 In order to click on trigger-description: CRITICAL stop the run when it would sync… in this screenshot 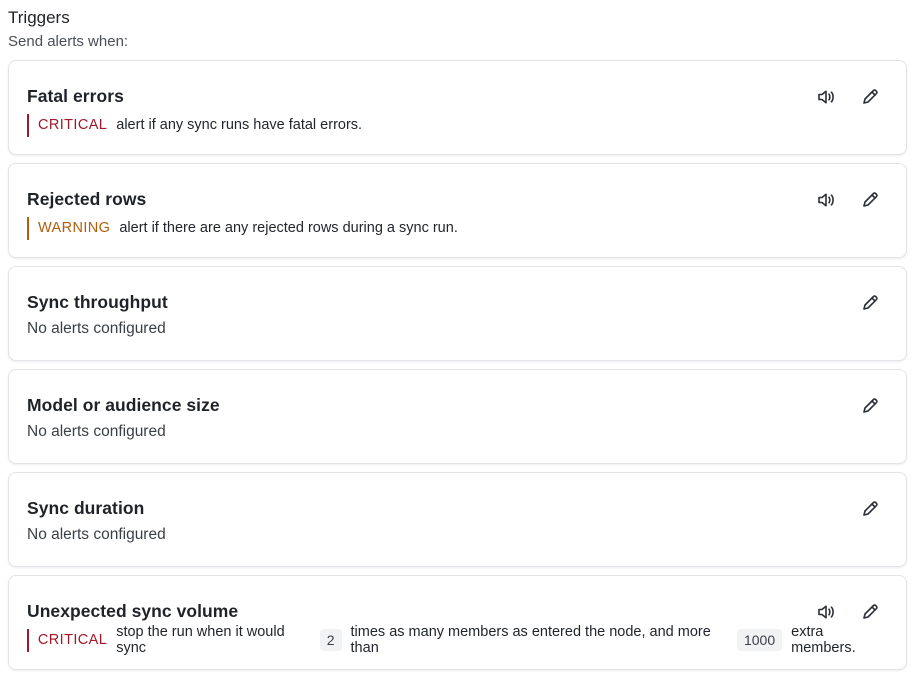, I will do `click(457, 640)`.